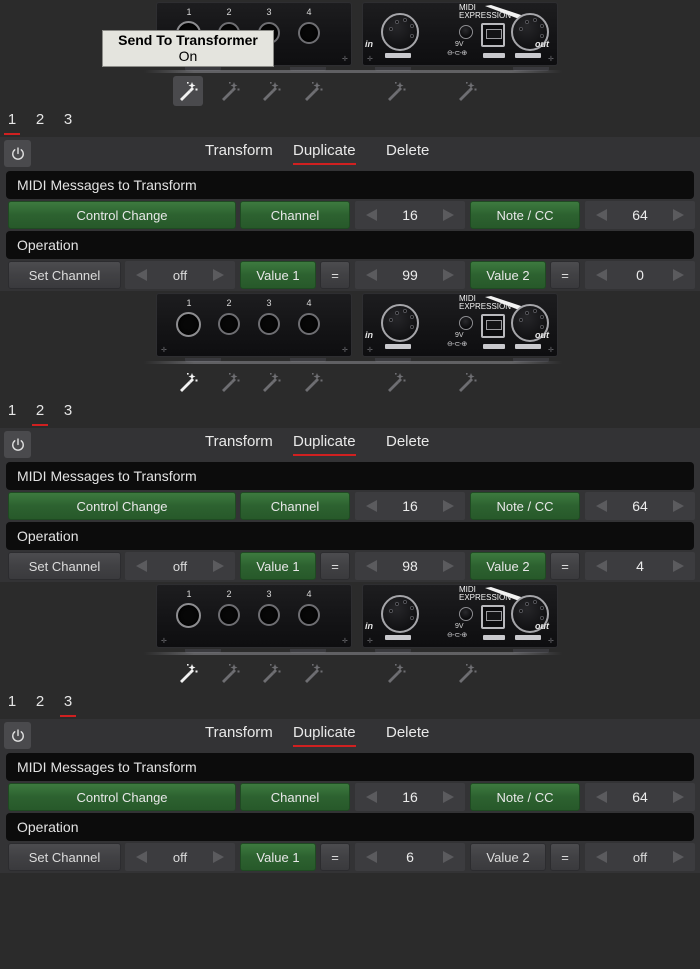  I want to click on messages-section-header: MIDI Messages to Transform, so click(350, 476).